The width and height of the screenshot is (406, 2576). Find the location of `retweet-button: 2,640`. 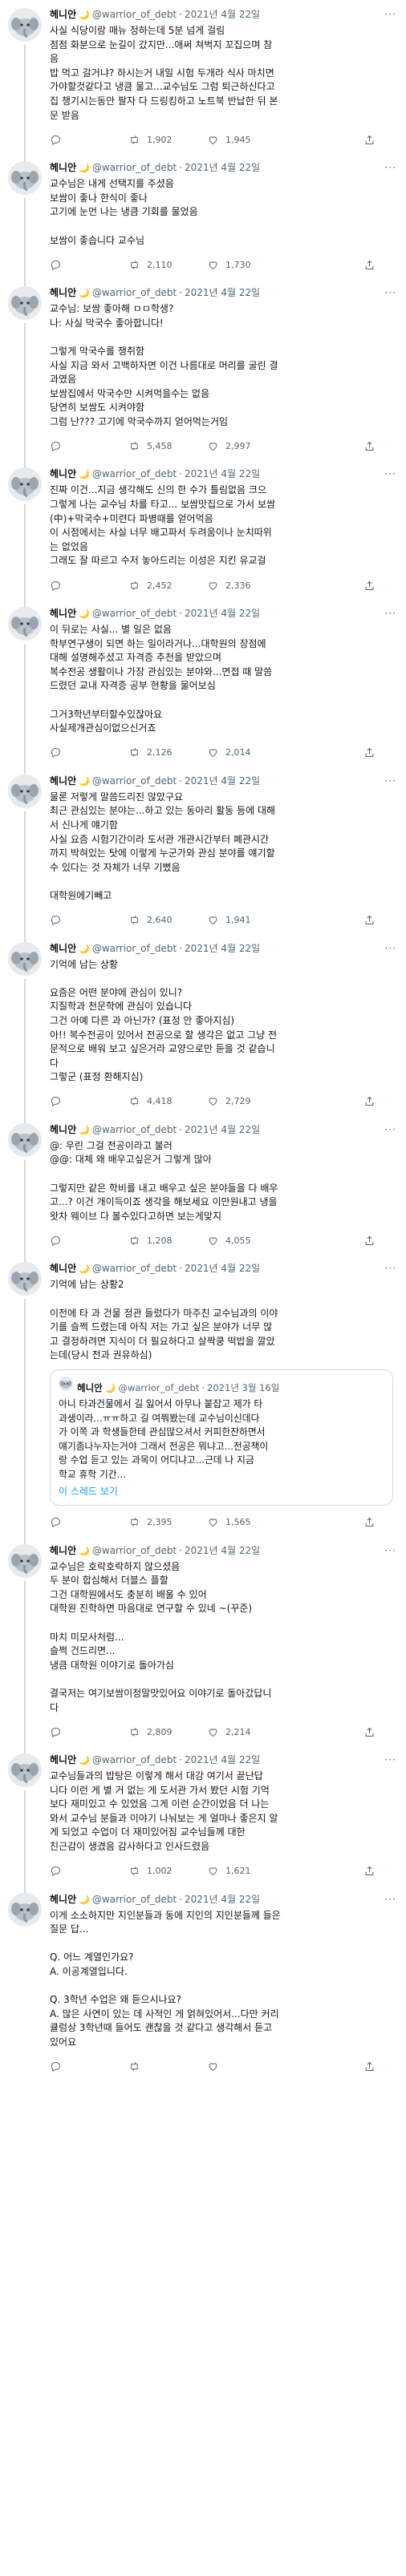

retweet-button: 2,640 is located at coordinates (167, 920).